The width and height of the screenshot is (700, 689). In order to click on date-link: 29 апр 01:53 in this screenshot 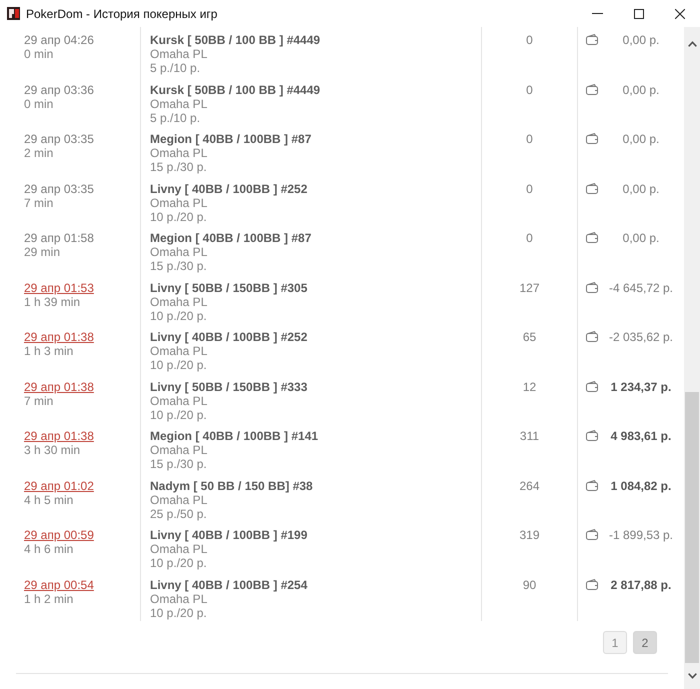, I will do `click(59, 287)`.